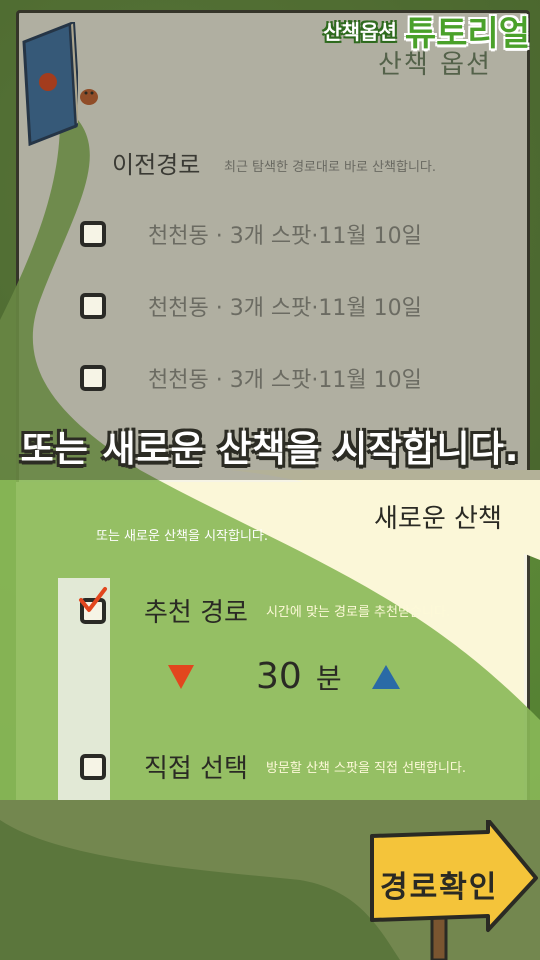  I want to click on minutes-selector: 30 분, so click(284, 676).